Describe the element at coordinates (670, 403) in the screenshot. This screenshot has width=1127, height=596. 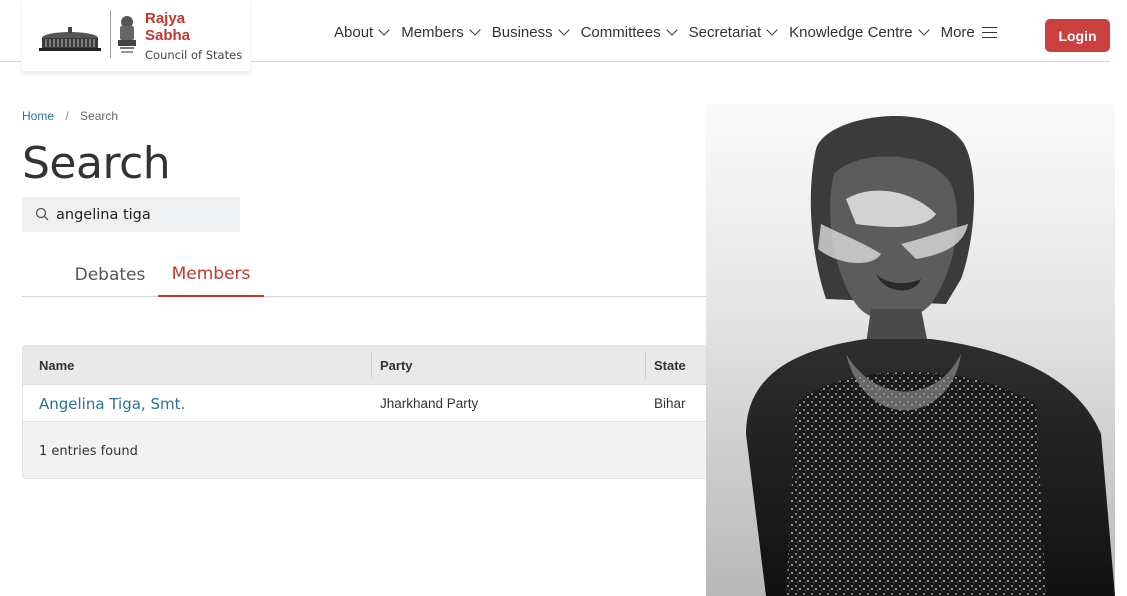
I see `cell-state: Bihar` at that location.